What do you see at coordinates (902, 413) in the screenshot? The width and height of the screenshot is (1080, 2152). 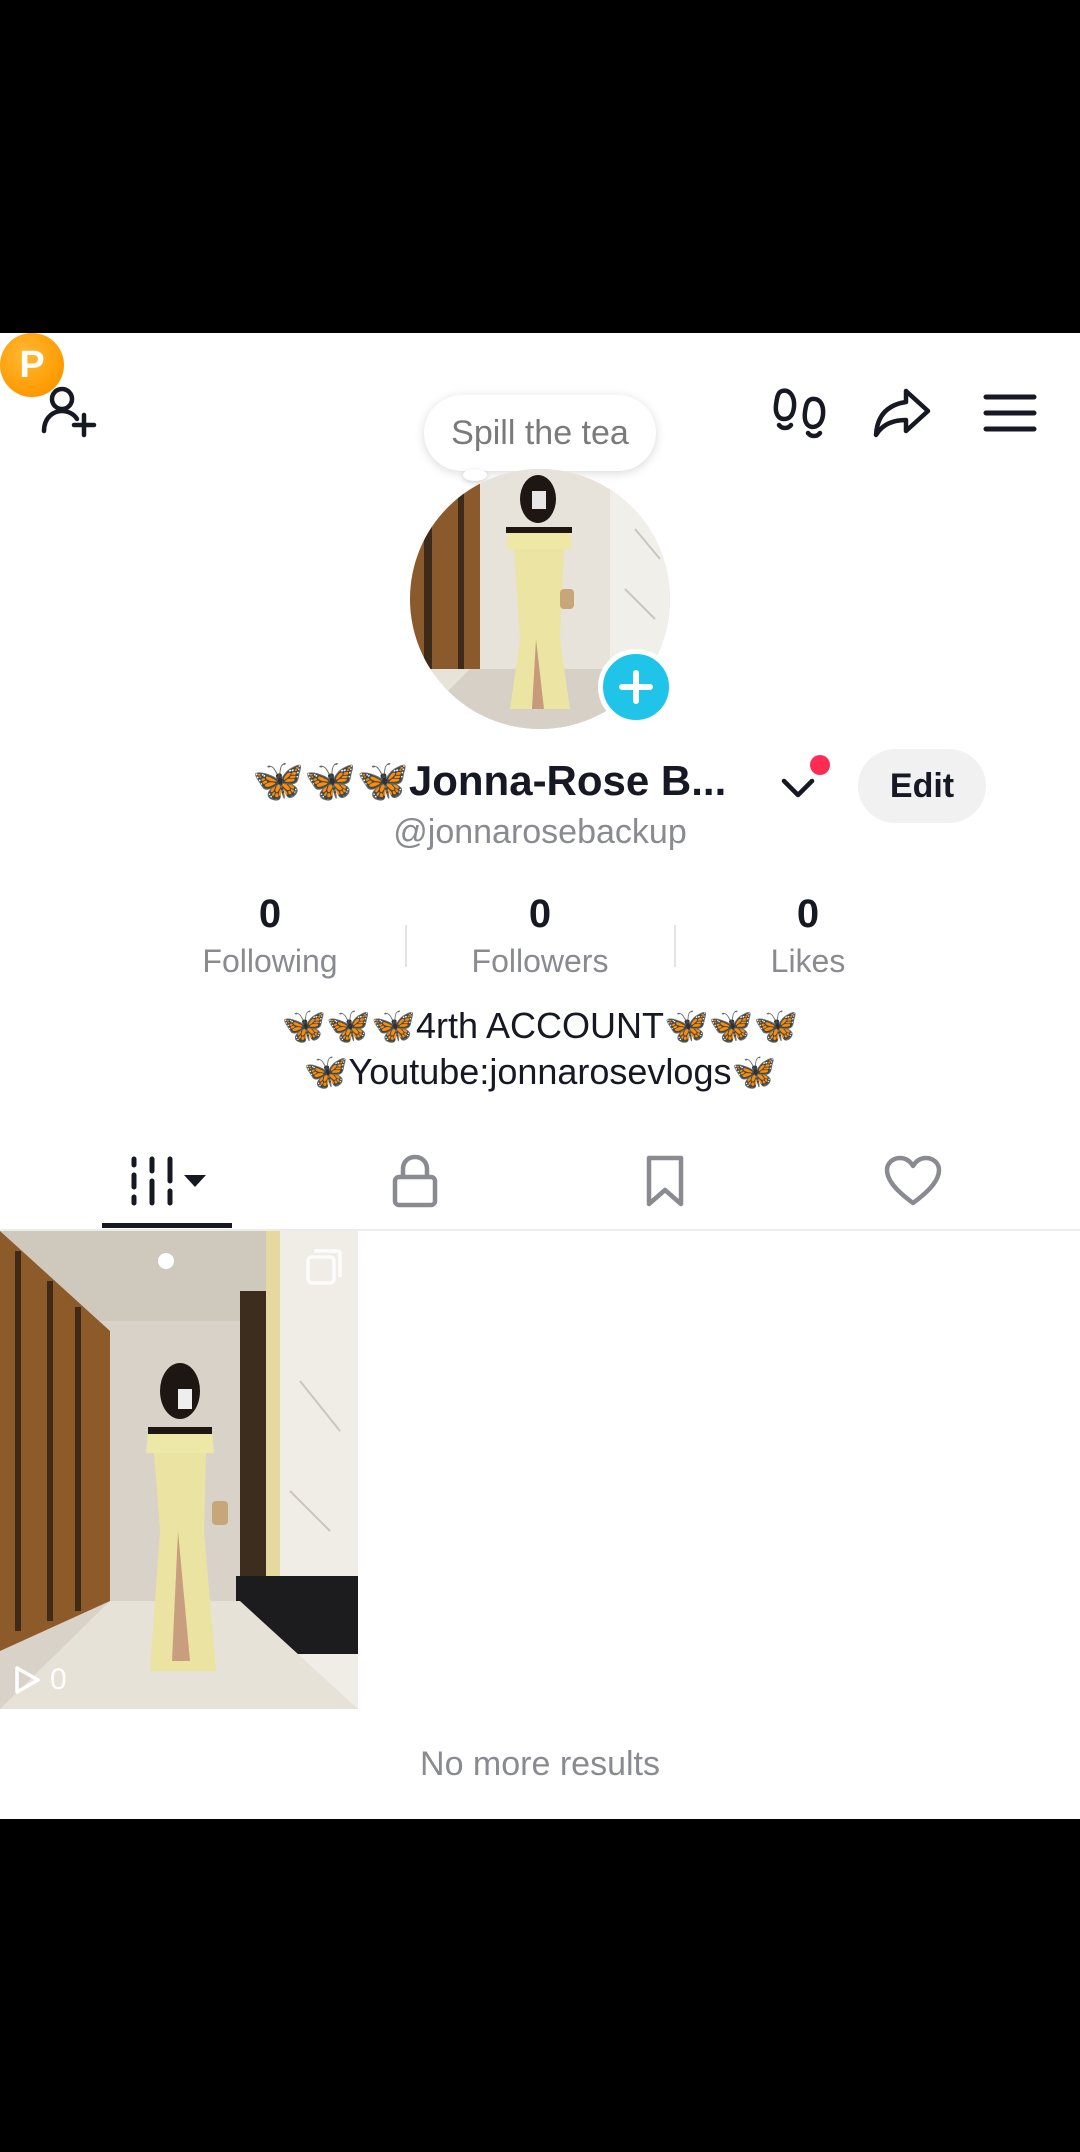 I see `share-icon` at bounding box center [902, 413].